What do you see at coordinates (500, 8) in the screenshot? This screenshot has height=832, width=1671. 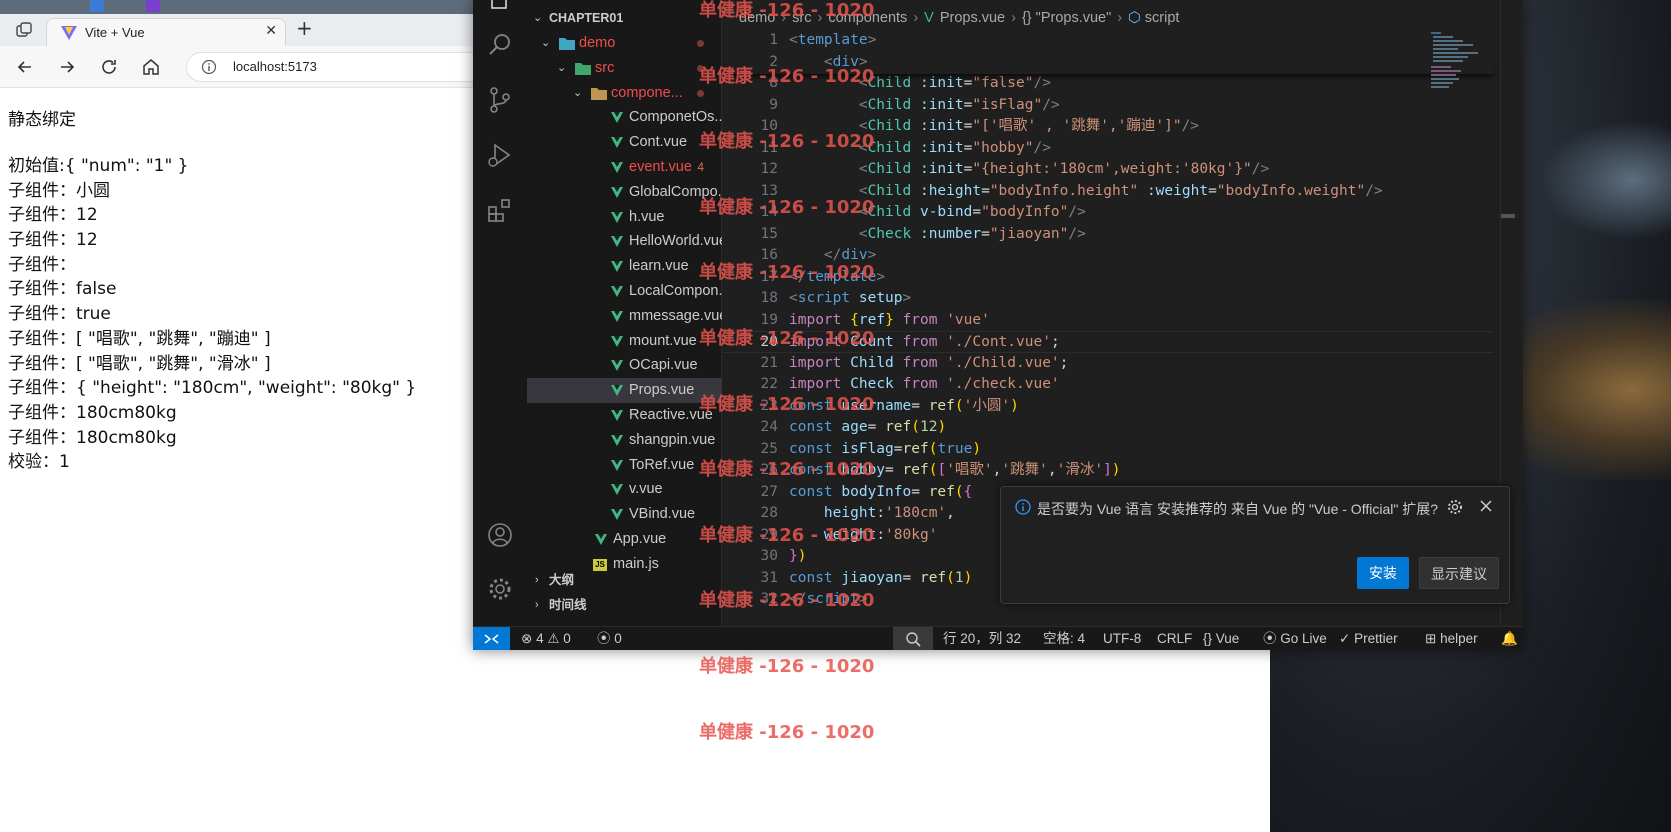 I see `explorer-icon` at bounding box center [500, 8].